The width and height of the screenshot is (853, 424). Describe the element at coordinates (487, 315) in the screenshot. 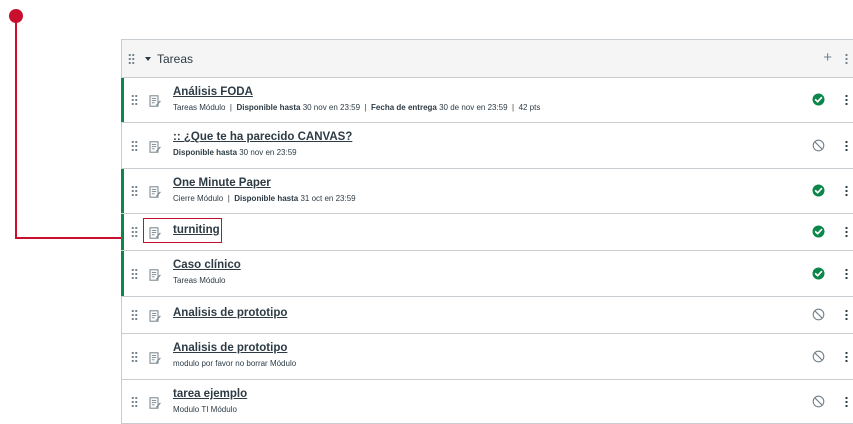

I see `module-item-row: Analisis de prototipo` at that location.